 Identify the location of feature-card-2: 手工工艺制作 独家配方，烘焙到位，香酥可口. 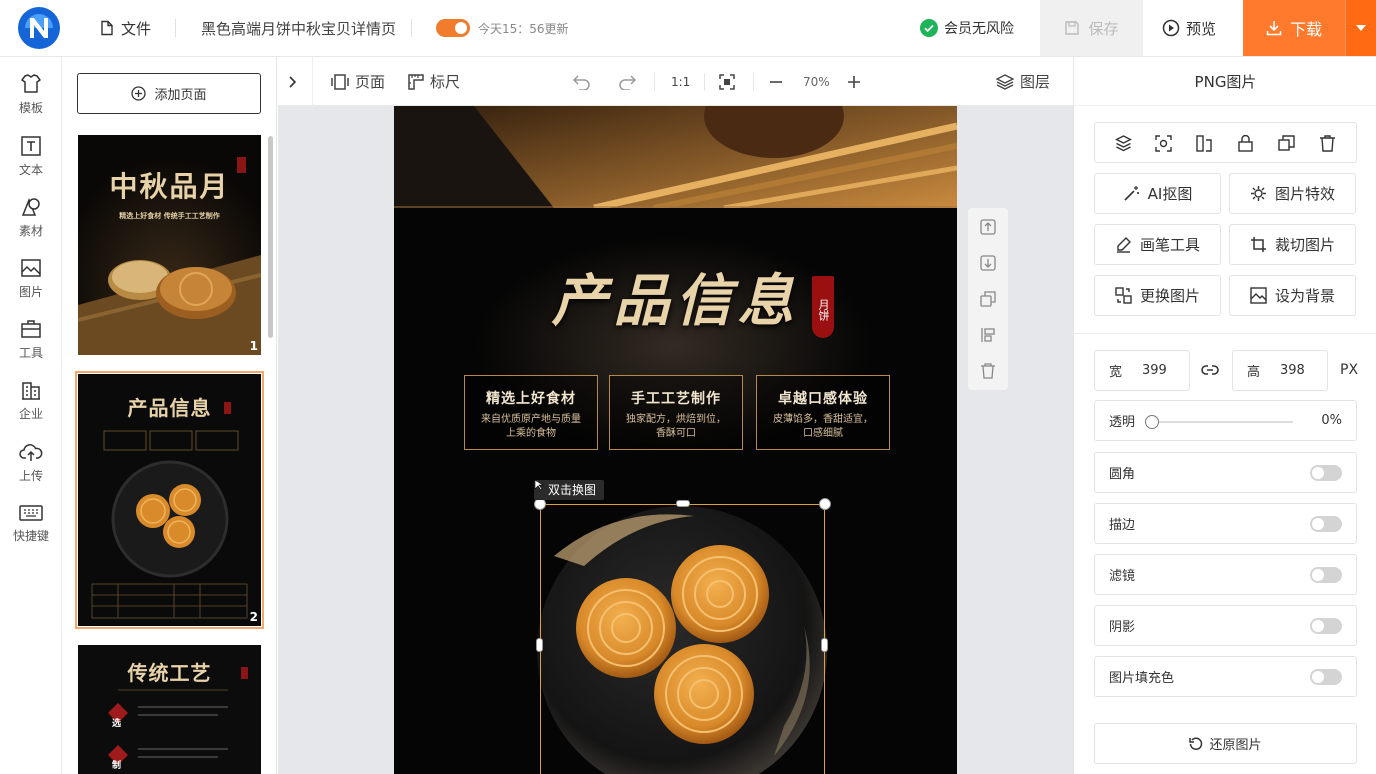
(676, 412).